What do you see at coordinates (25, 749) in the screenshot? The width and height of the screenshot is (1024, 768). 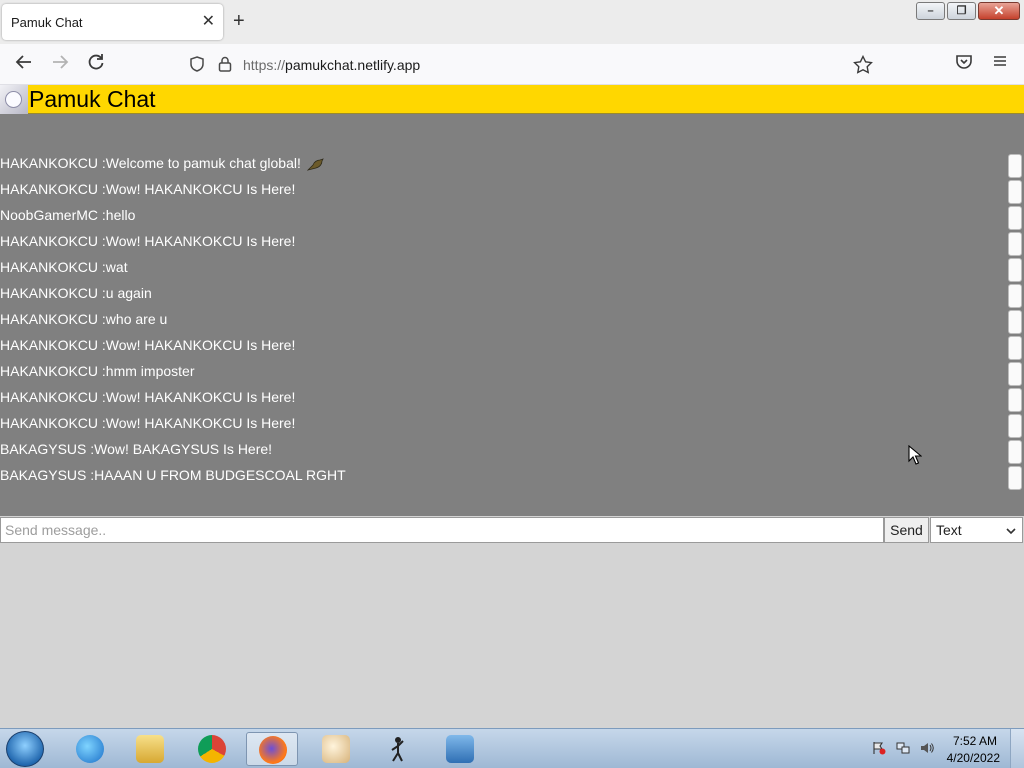 I see `start-button` at bounding box center [25, 749].